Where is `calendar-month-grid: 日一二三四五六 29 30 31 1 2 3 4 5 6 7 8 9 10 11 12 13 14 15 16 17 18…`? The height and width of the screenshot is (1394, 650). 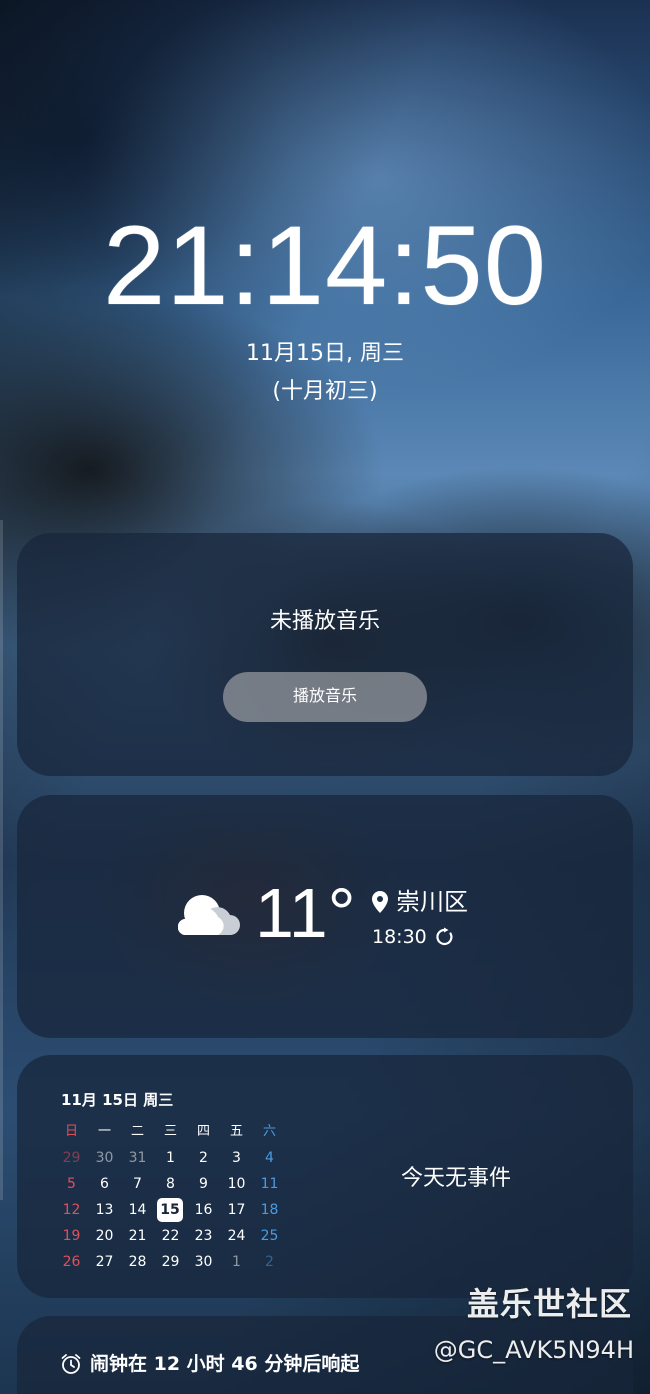 calendar-month-grid: 日一二三四五六 29 30 31 1 2 3 4 5 6 7 8 9 10 11 12 13 14 15 16 17 18… is located at coordinates (170, 1197).